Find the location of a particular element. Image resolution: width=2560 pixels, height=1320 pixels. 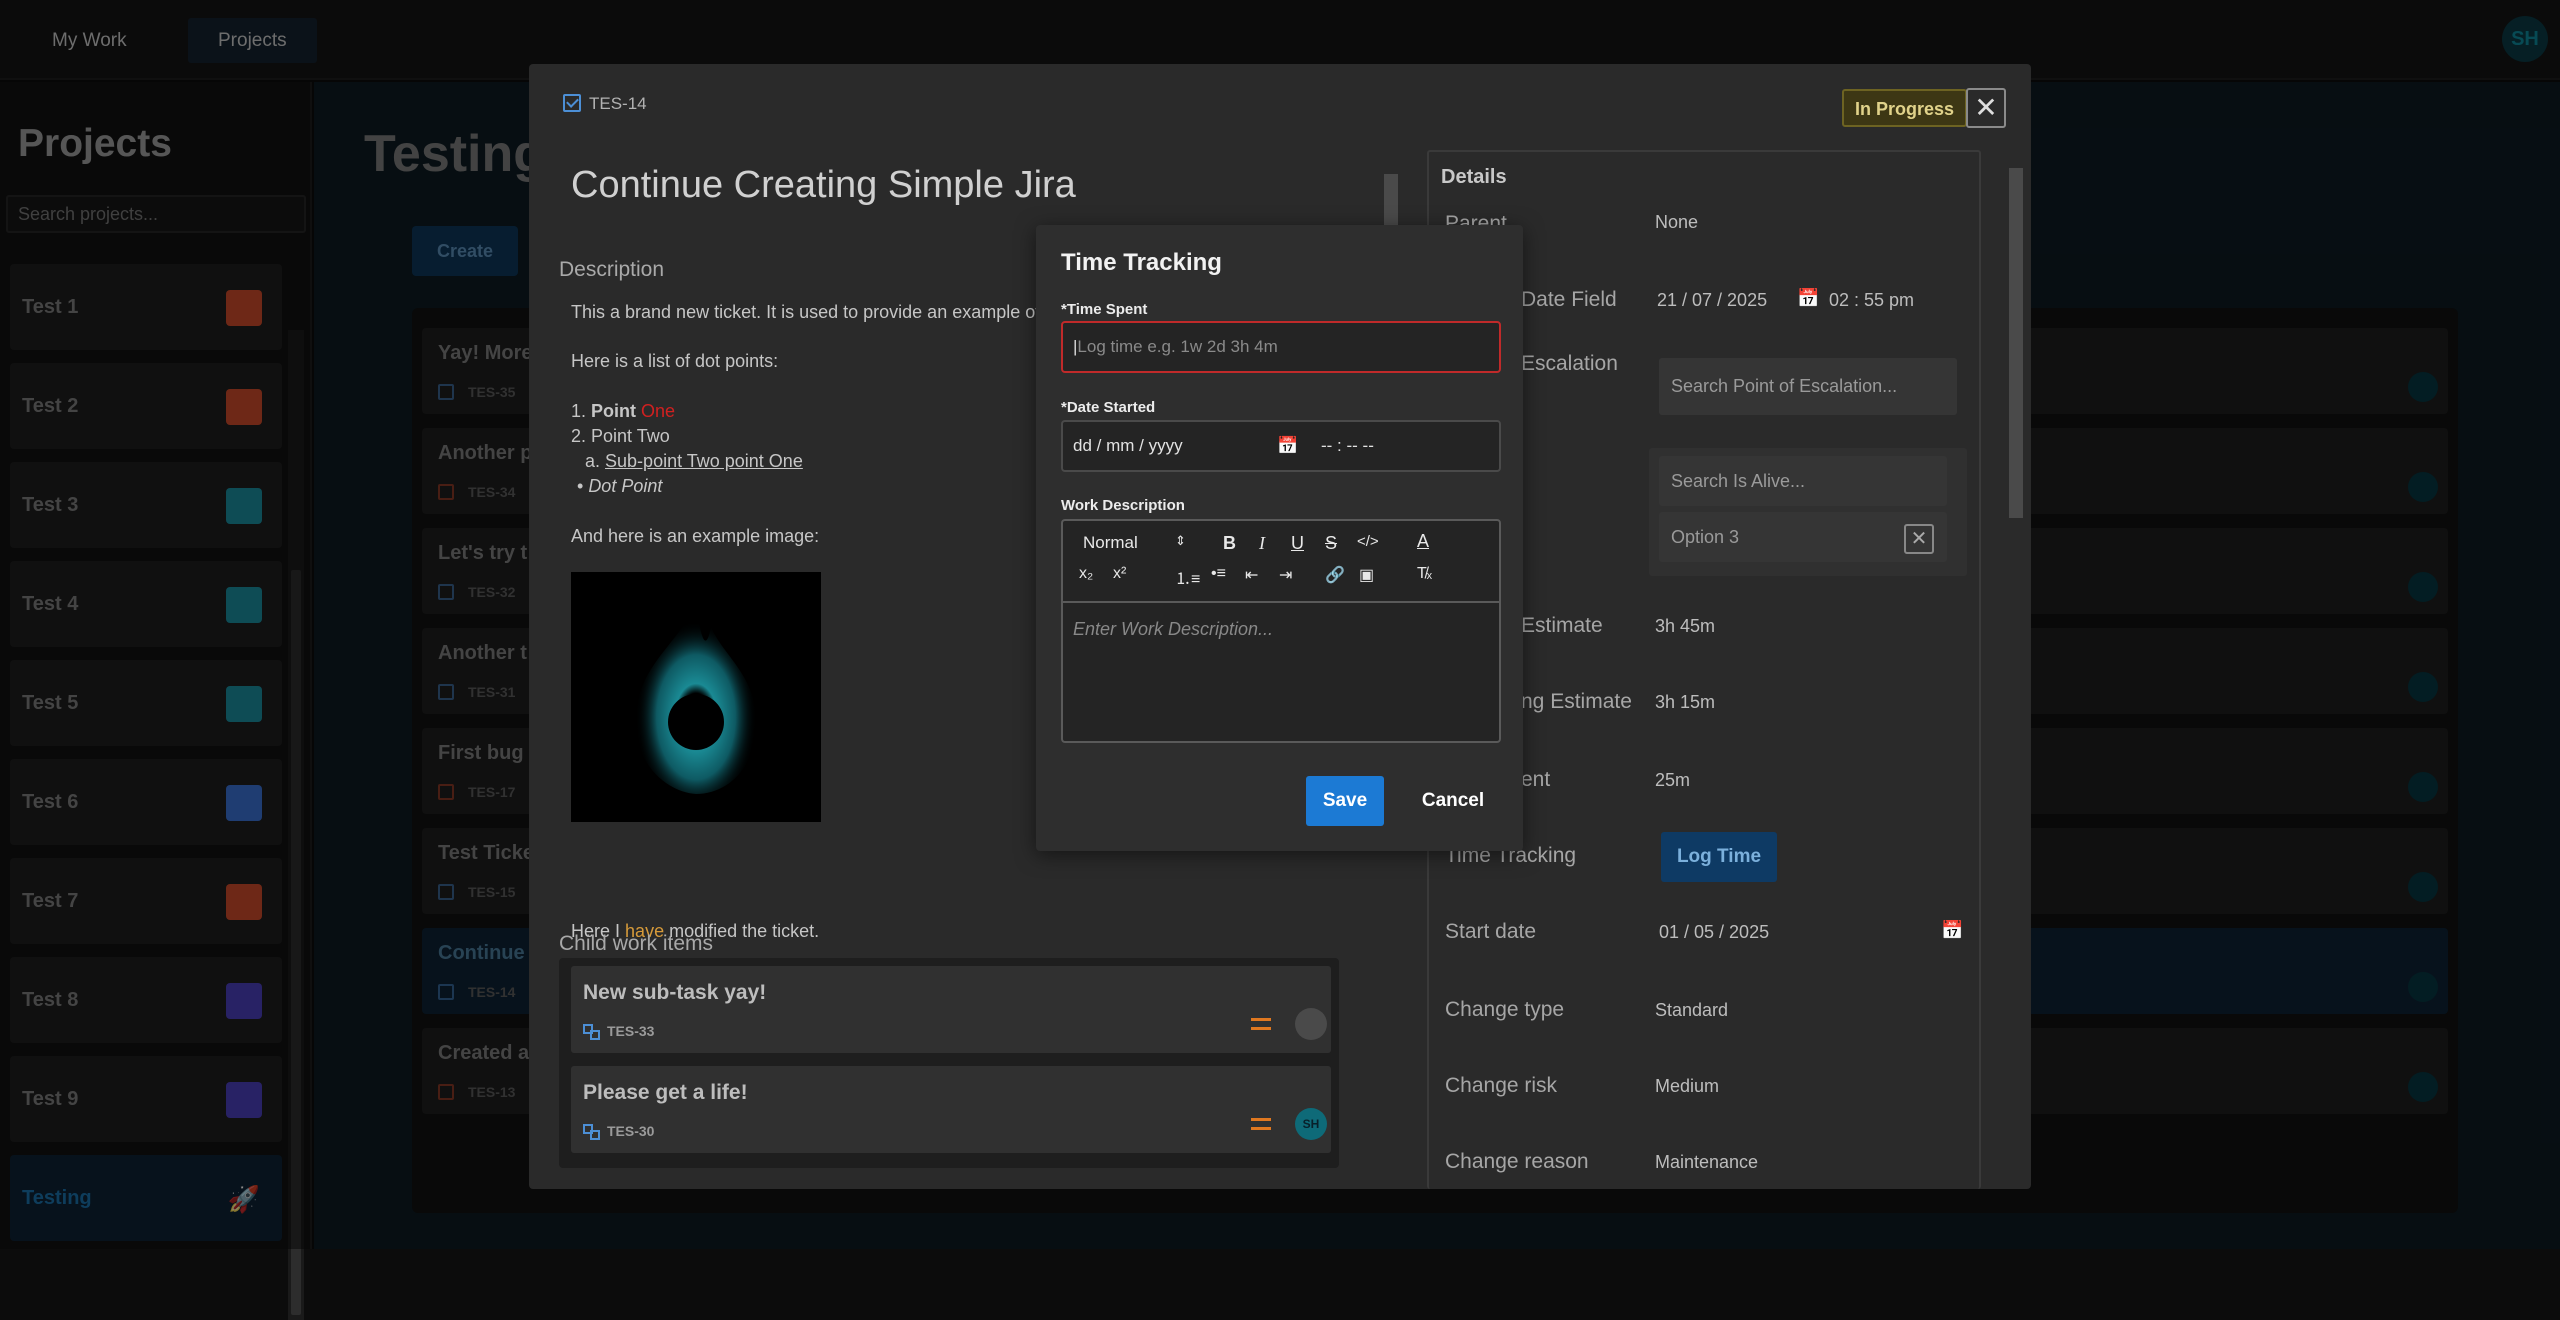

ticket-title: Continue Creating Simple Jira is located at coordinates (823, 185).